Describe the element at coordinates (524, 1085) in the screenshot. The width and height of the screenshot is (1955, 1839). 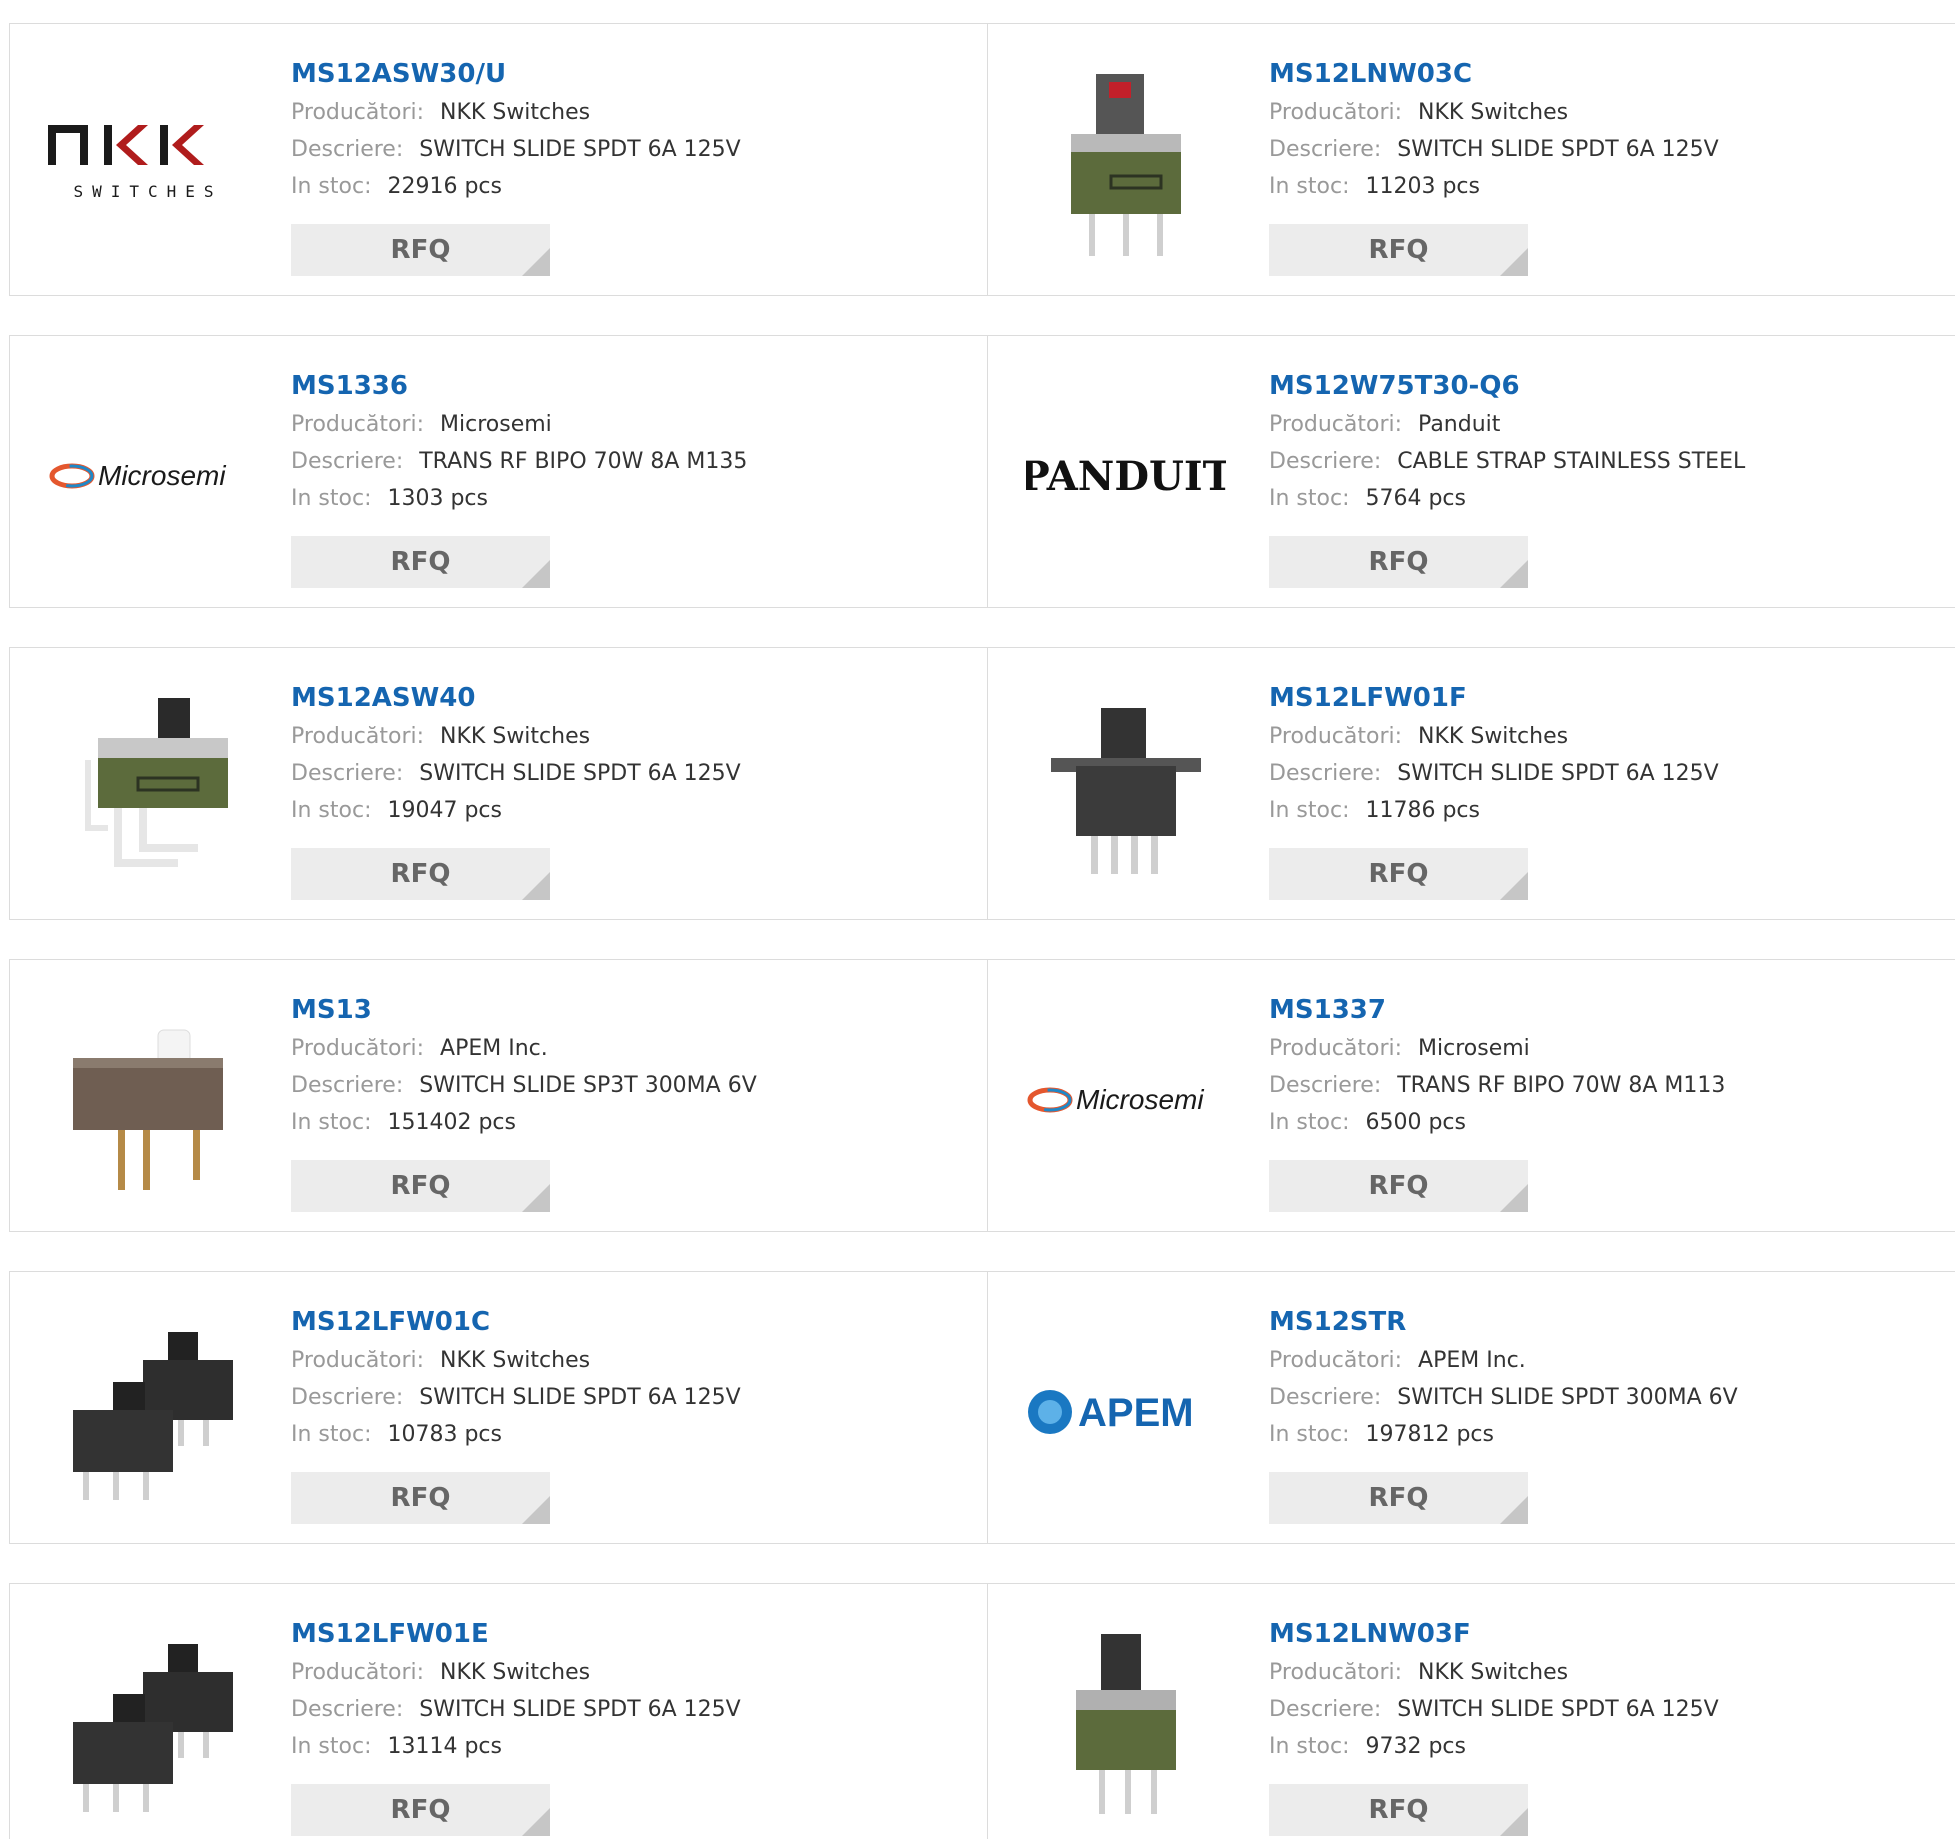
I see `description-line: Descriere: SWITCH SLIDE SP3T 300MA 6V` at that location.